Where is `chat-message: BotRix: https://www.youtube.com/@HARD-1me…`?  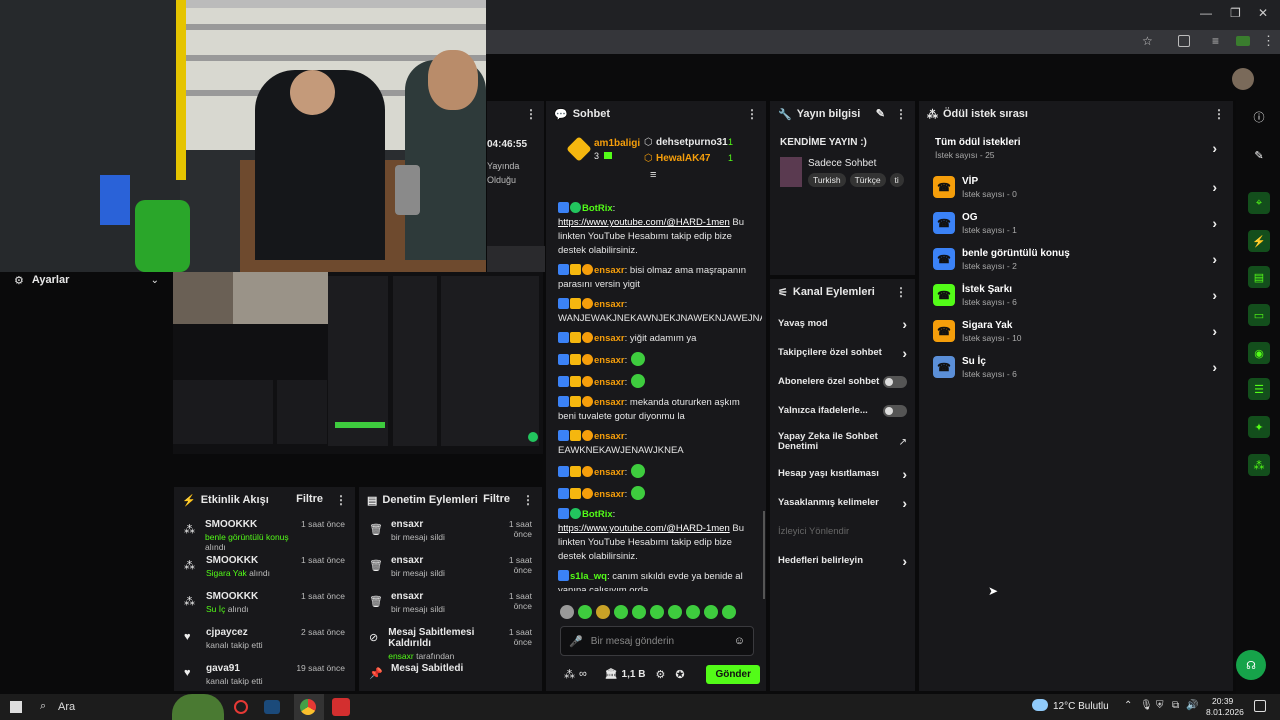 chat-message: BotRix: https://www.youtube.com/@HARD-1me… is located at coordinates (654, 230).